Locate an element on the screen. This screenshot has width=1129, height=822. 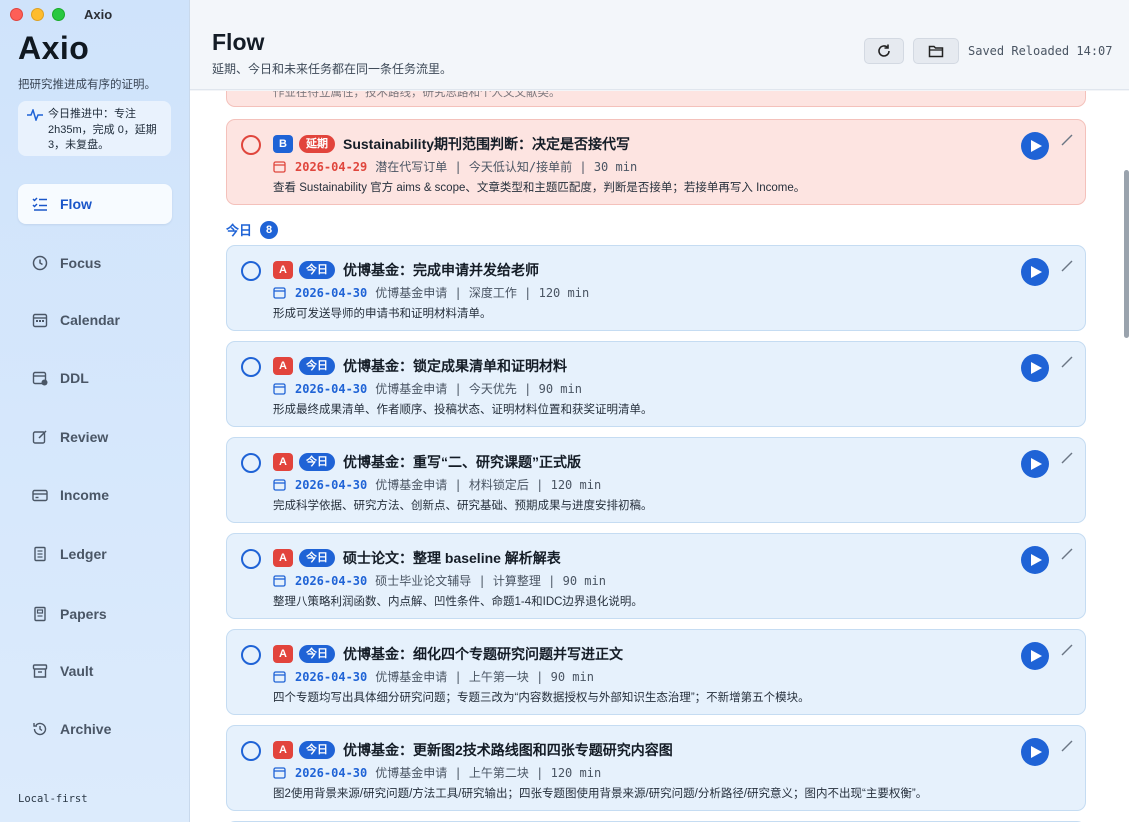
sidebar-item-ledger: Ledger is located at coordinates (95, 554).